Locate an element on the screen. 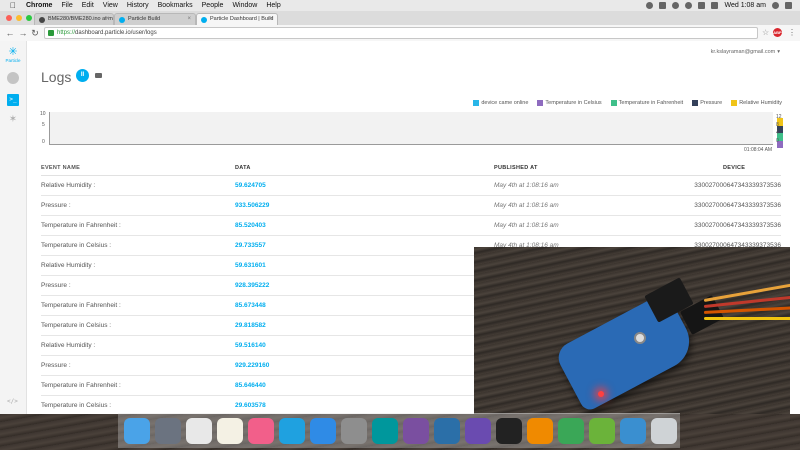  y-tick-left: 10 is located at coordinates (43, 114).